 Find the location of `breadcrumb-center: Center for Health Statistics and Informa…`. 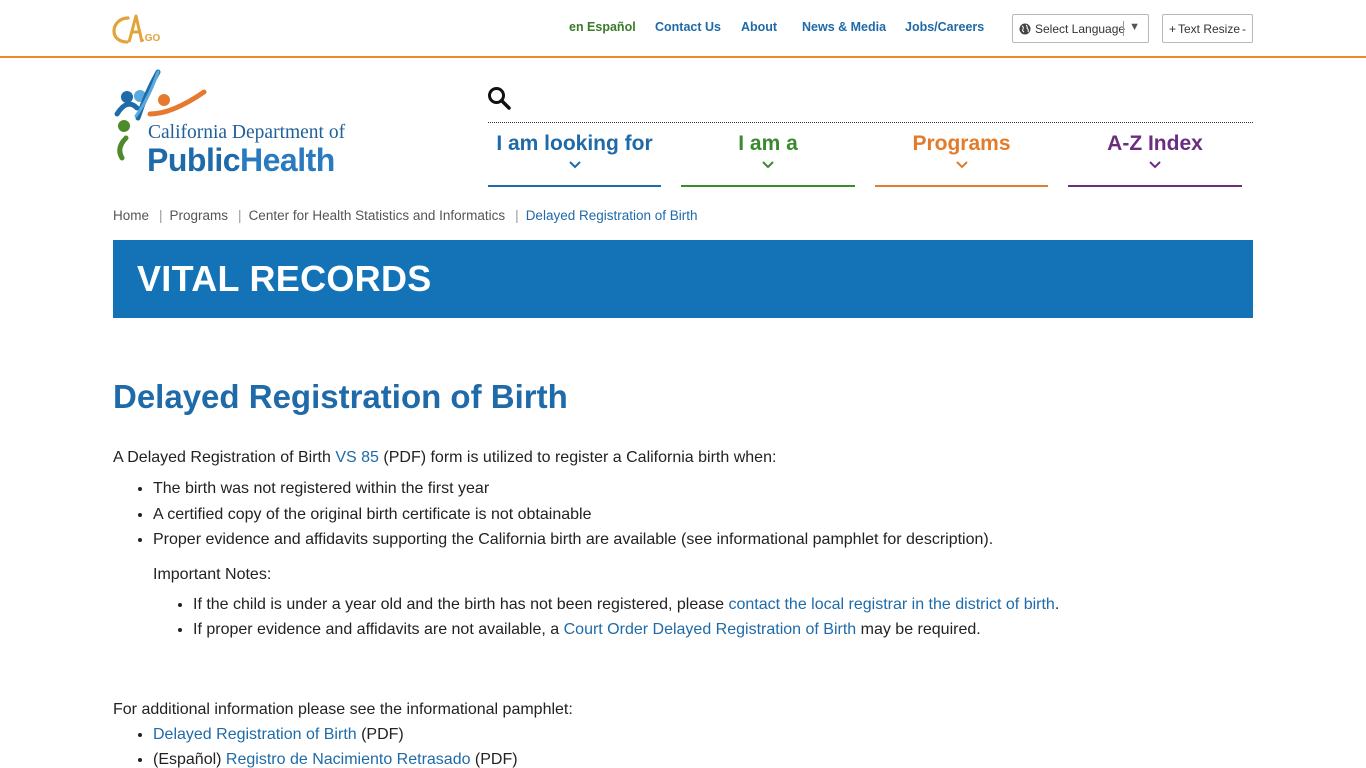

breadcrumb-center: Center for Health Statistics and Informa… is located at coordinates (377, 215).